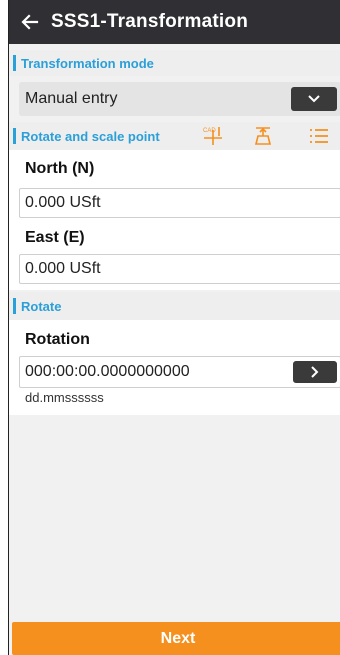 The width and height of the screenshot is (340, 655). I want to click on dropdown-button, so click(314, 99).